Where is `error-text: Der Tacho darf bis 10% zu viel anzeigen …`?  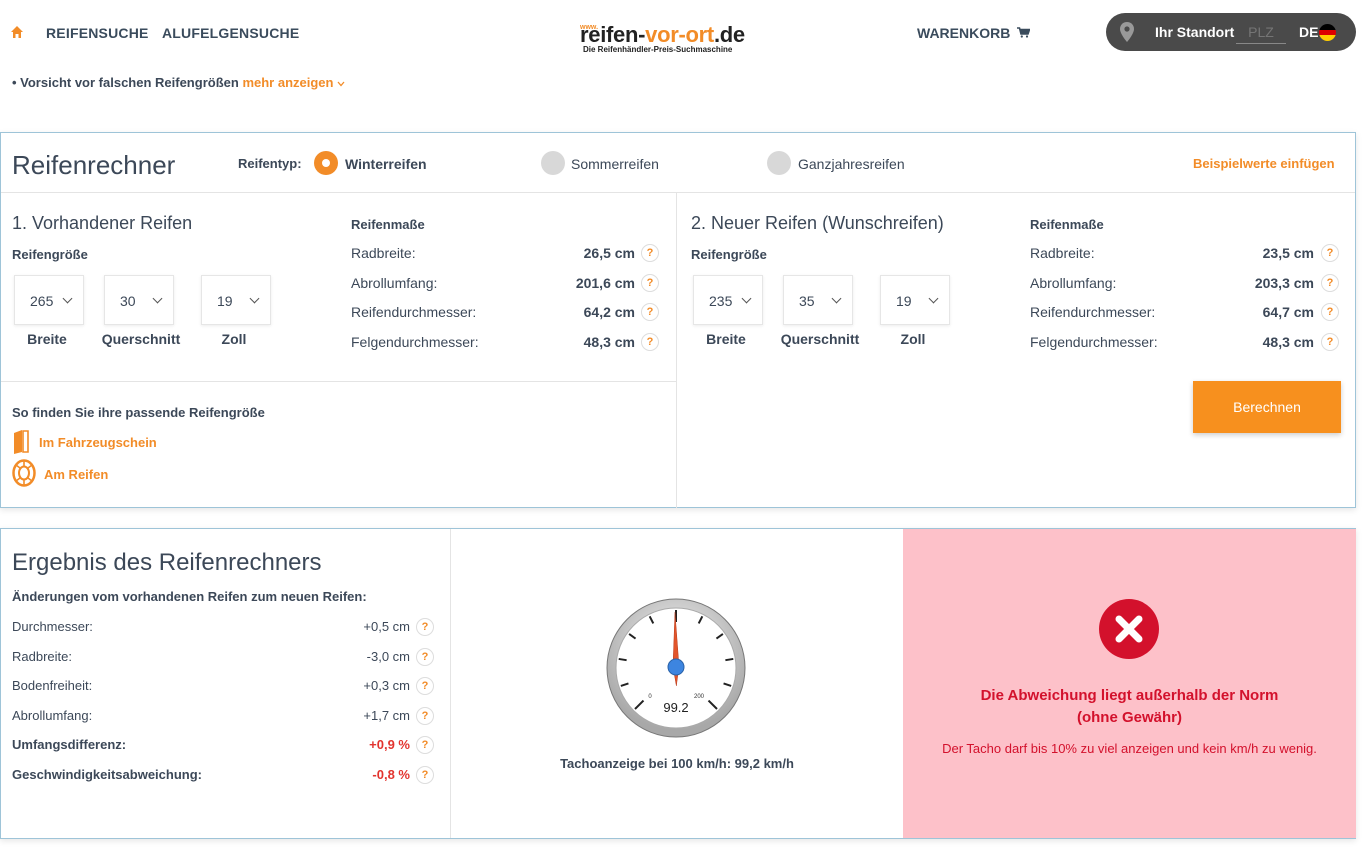 error-text: Der Tacho darf bis 10% zu viel anzeigen … is located at coordinates (1129, 748).